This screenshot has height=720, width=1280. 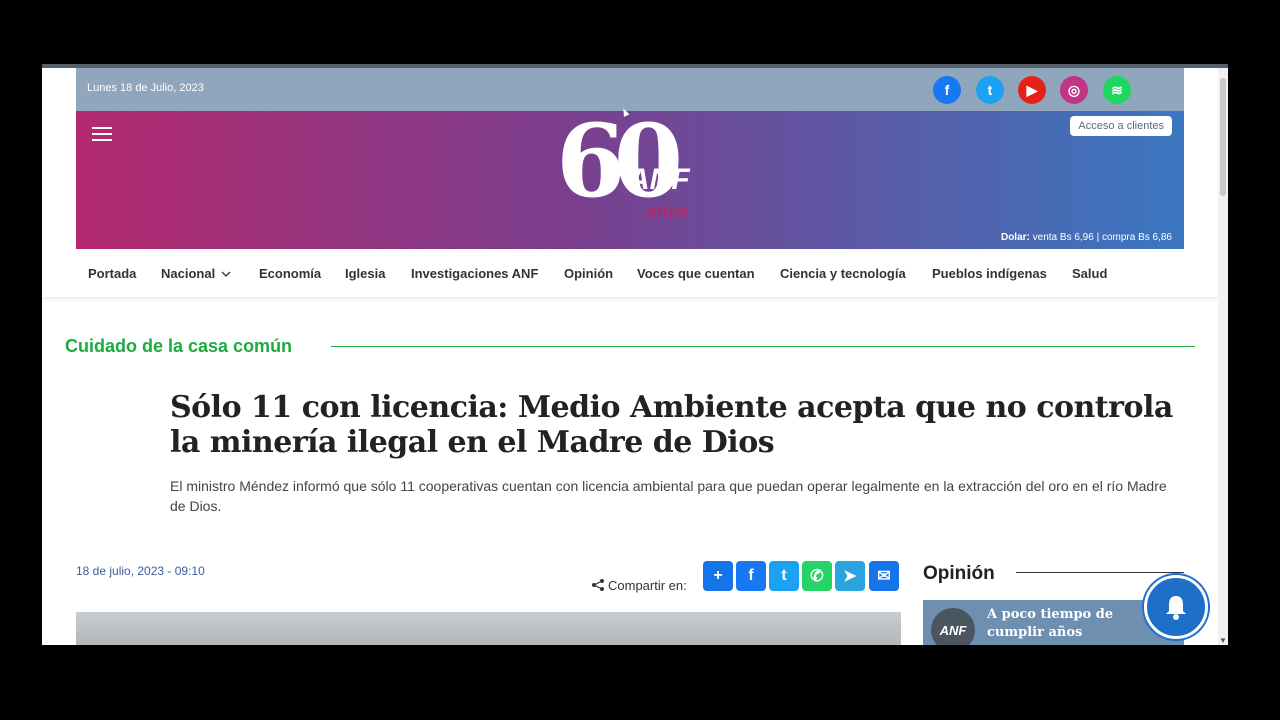 What do you see at coordinates (763, 346) in the screenshot?
I see `section-divider` at bounding box center [763, 346].